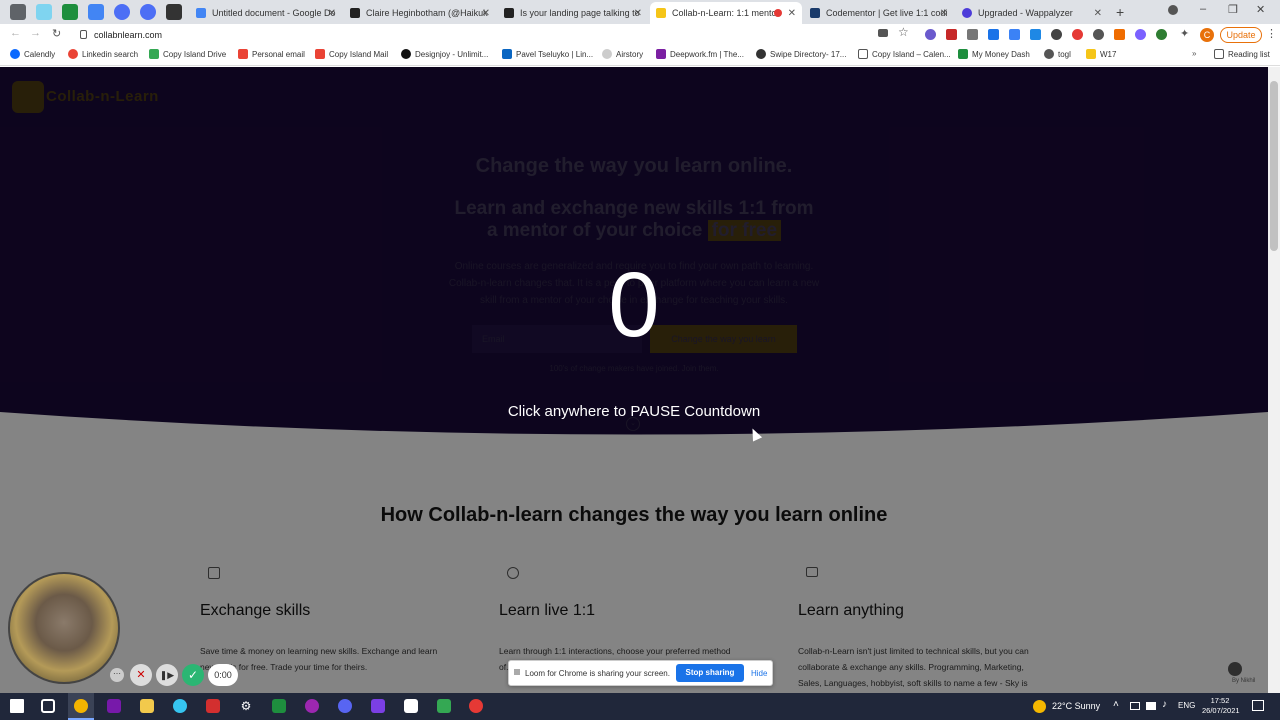  What do you see at coordinates (994, 54) in the screenshot?
I see `bookmark-money-dash: My Money Dash` at bounding box center [994, 54].